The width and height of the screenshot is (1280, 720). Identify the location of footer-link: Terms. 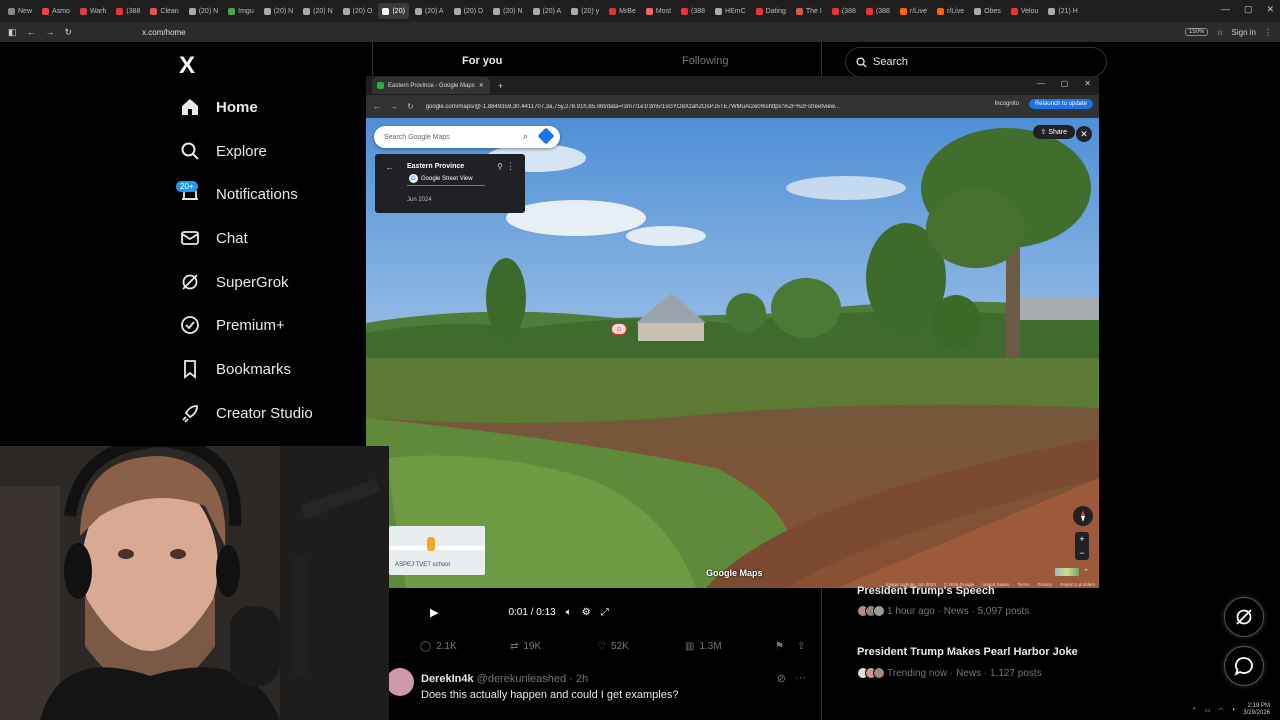
(1023, 584).